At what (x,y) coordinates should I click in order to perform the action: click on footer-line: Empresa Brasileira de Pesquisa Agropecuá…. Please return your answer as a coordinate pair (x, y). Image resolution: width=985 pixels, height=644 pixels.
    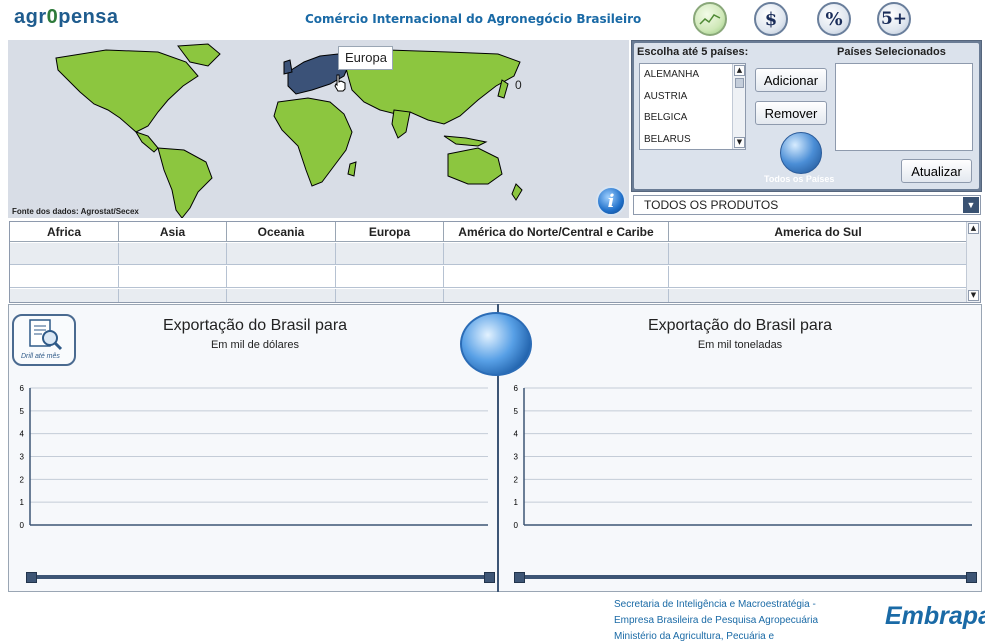
    Looking at the image, I should click on (716, 620).